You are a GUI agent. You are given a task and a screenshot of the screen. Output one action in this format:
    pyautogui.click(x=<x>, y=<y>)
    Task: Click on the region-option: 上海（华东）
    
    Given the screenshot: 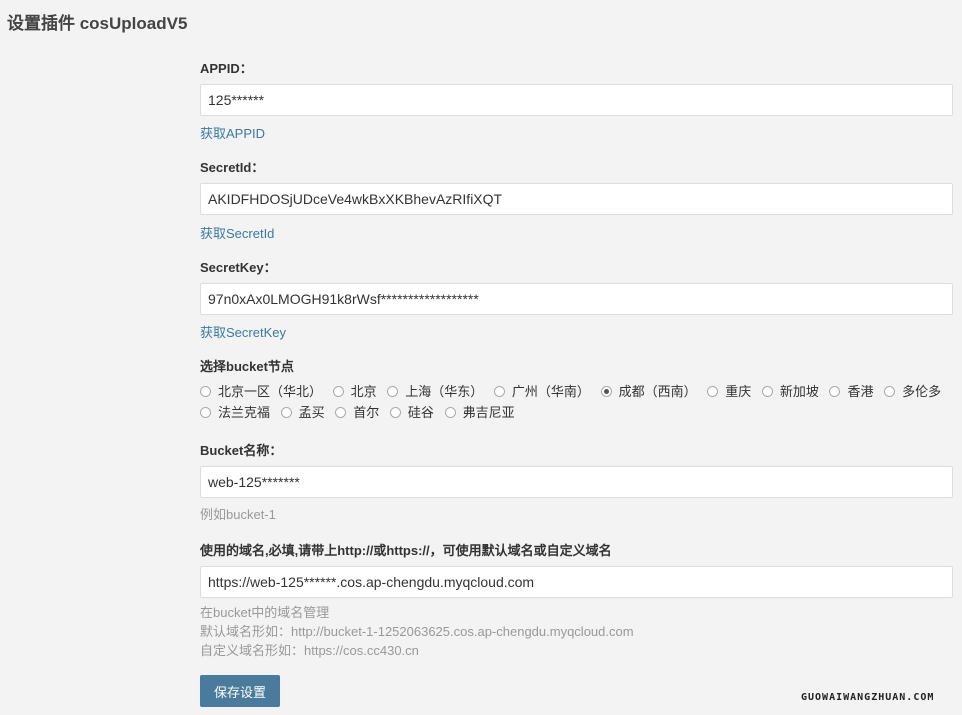 What is the action you would take?
    pyautogui.click(x=435, y=391)
    